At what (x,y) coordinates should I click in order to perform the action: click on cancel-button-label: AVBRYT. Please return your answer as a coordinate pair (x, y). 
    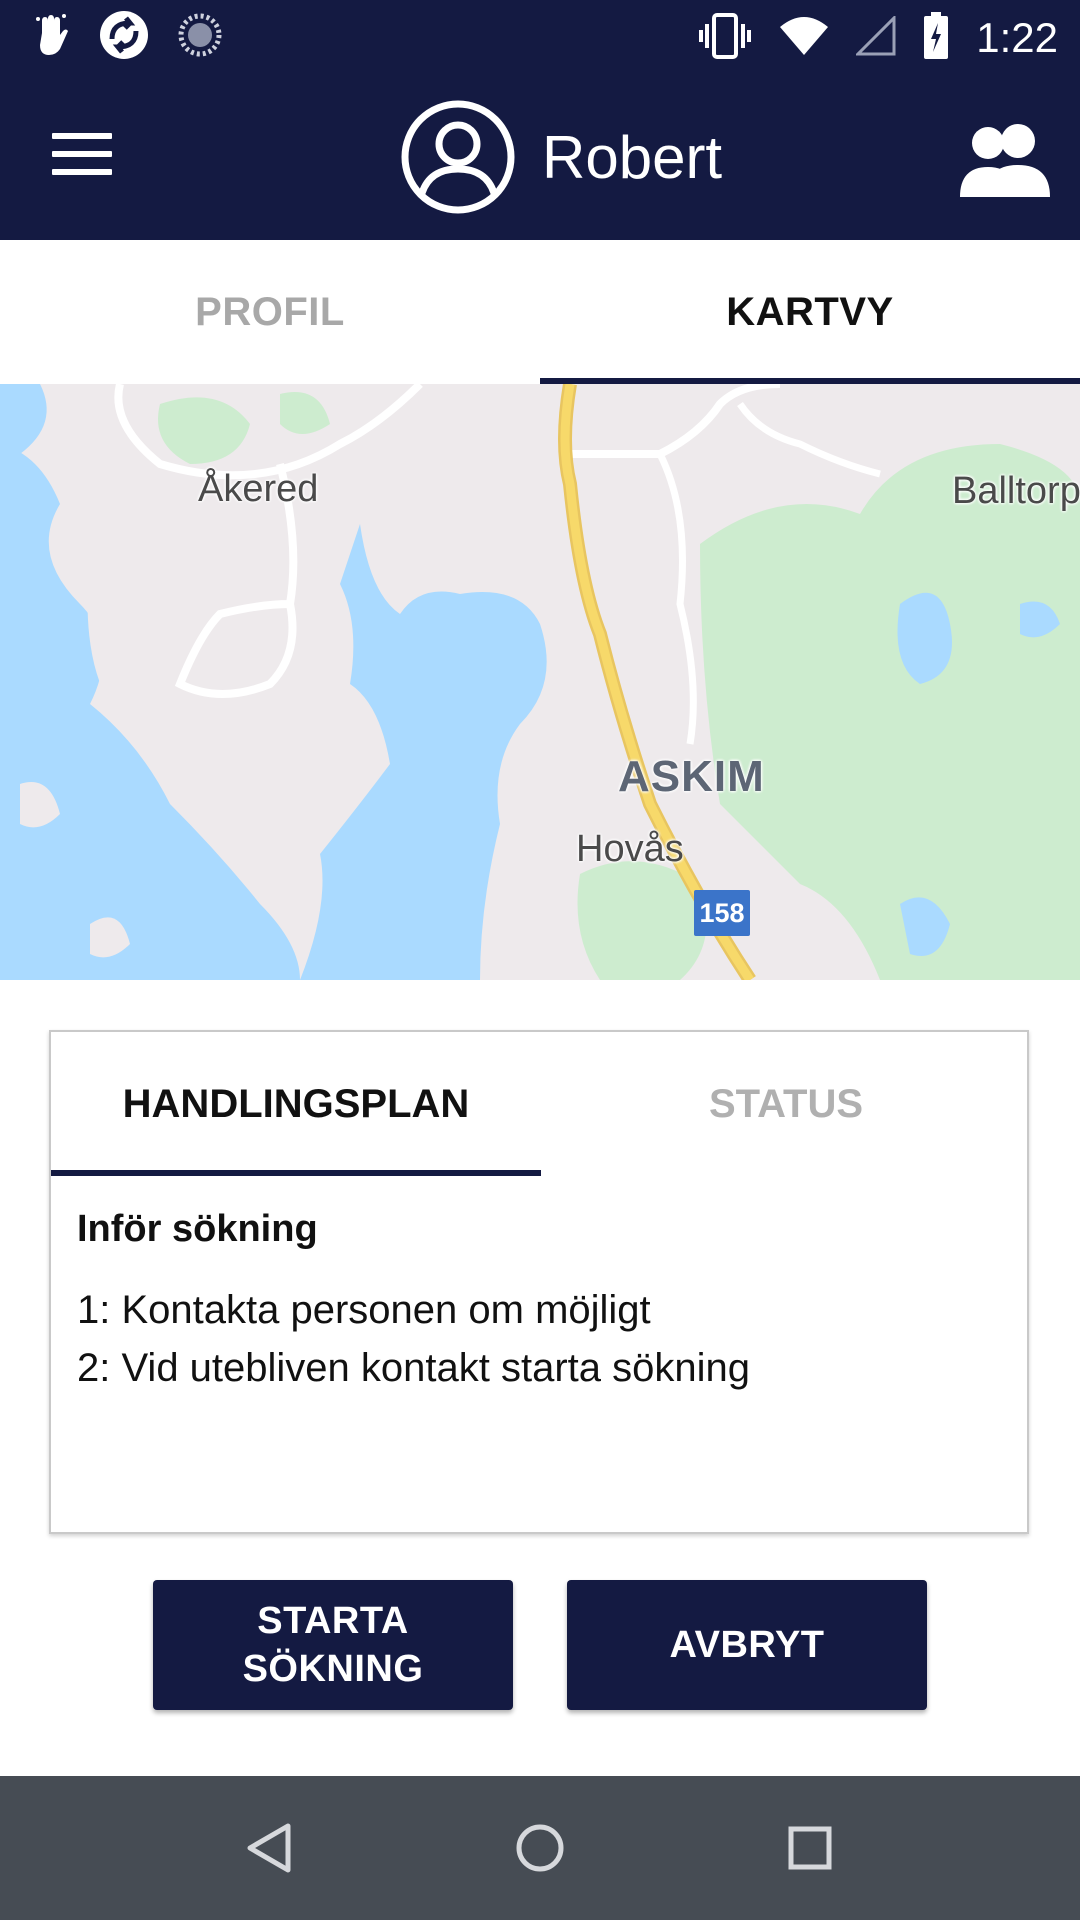
    Looking at the image, I should click on (747, 1645).